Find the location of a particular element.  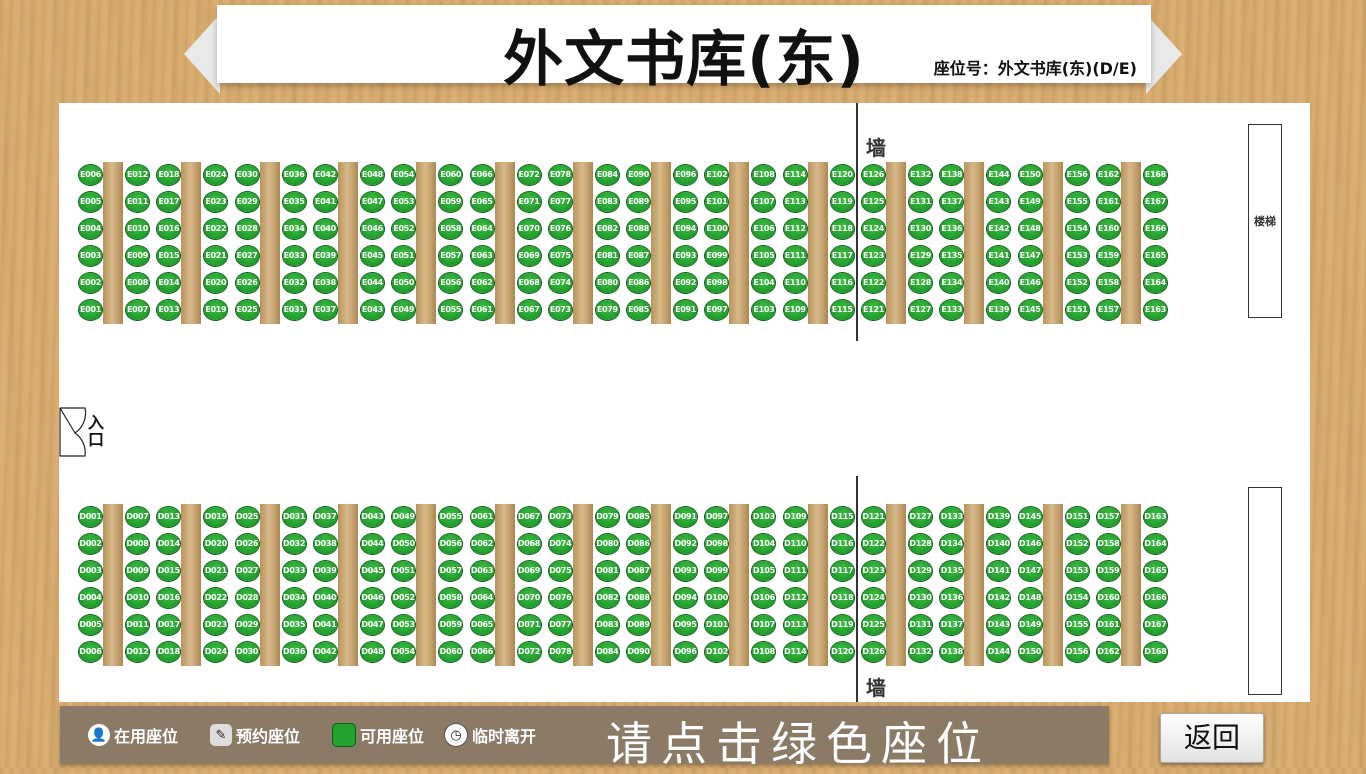

seat-D020: D020 is located at coordinates (216, 544).